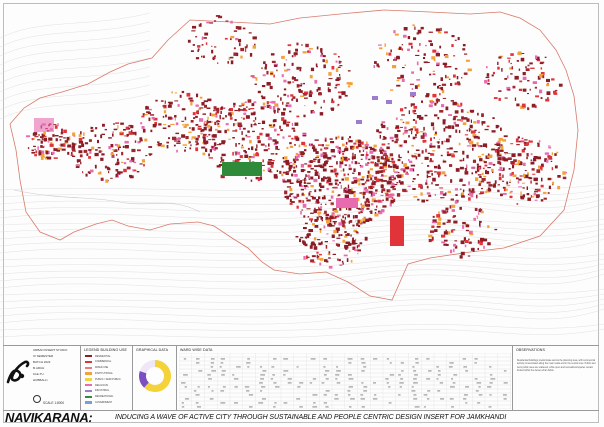  What do you see at coordinates (108, 379) in the screenshot?
I see `legend-label: PUBLIC / SEMI PUBLIC` at bounding box center [108, 379].